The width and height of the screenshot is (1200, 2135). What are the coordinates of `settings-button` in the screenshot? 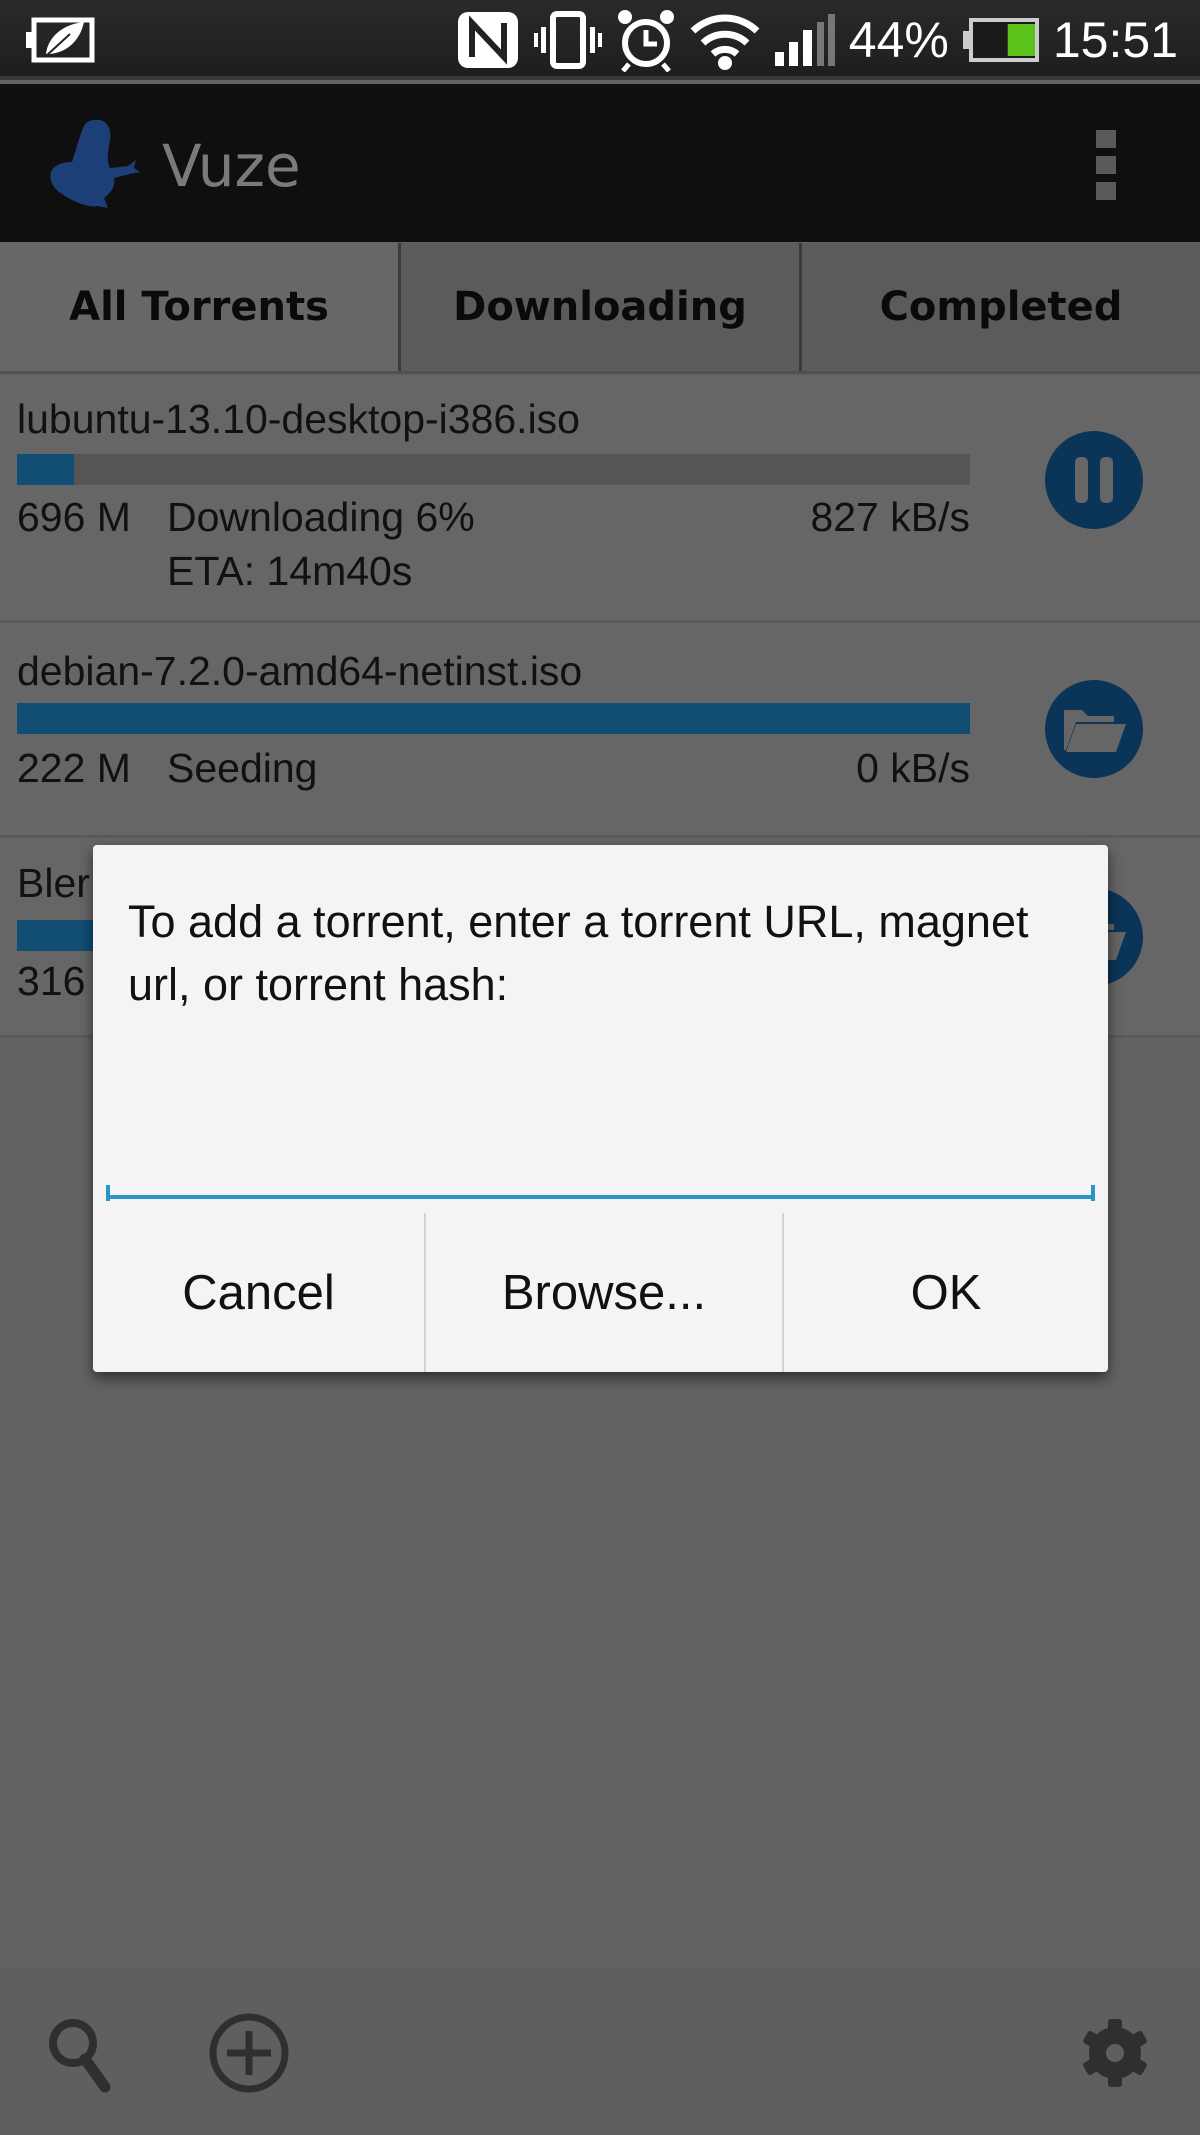 It's located at (1115, 2053).